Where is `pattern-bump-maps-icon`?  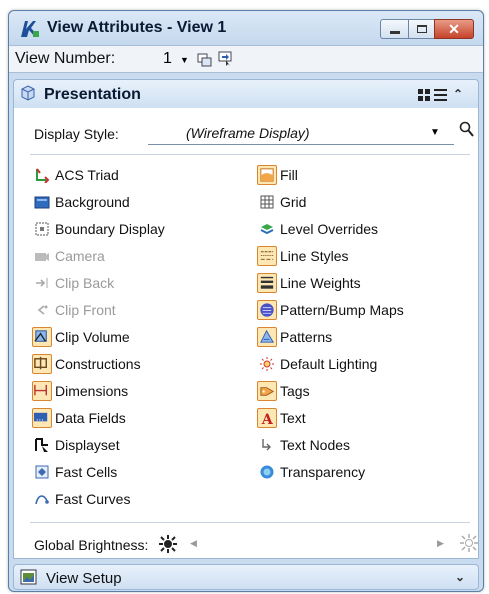
pattern-bump-maps-icon is located at coordinates (267, 310).